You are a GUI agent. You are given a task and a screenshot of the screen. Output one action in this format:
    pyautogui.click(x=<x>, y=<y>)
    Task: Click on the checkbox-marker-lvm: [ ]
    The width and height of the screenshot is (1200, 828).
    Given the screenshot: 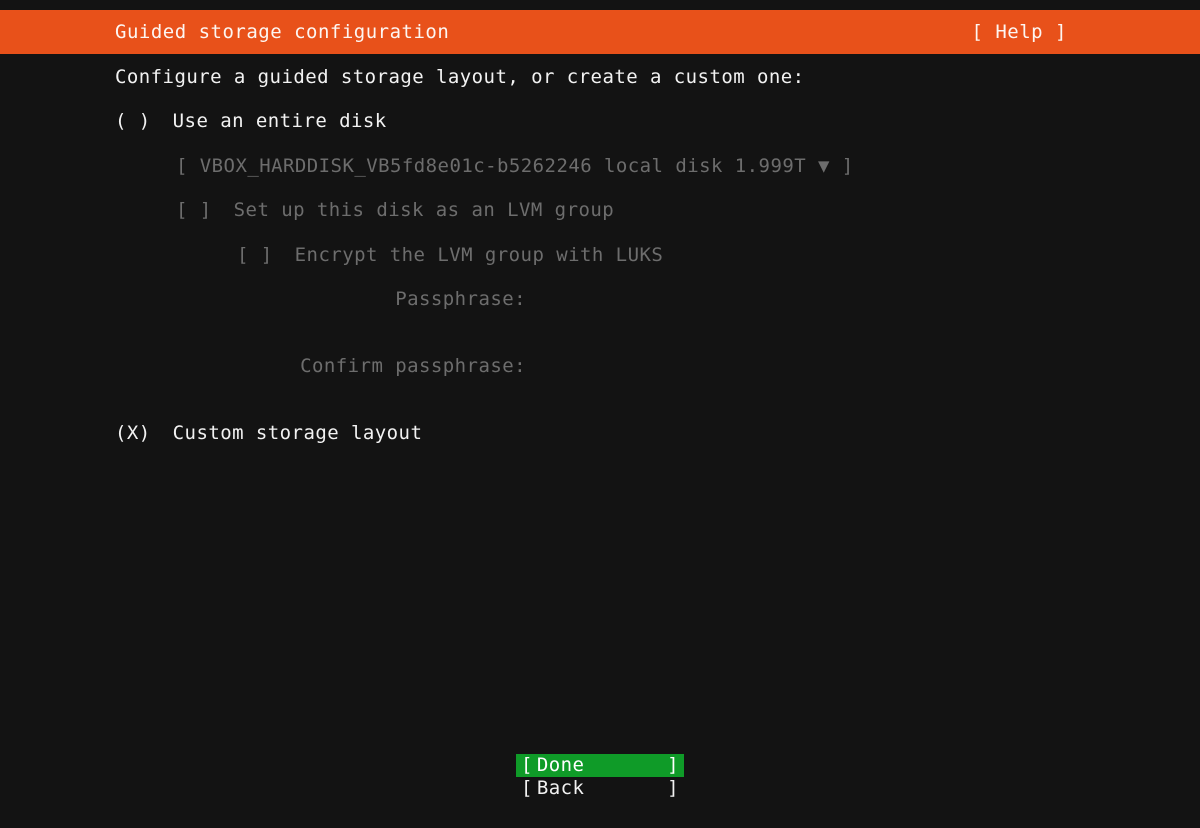 What is the action you would take?
    pyautogui.click(x=194, y=210)
    